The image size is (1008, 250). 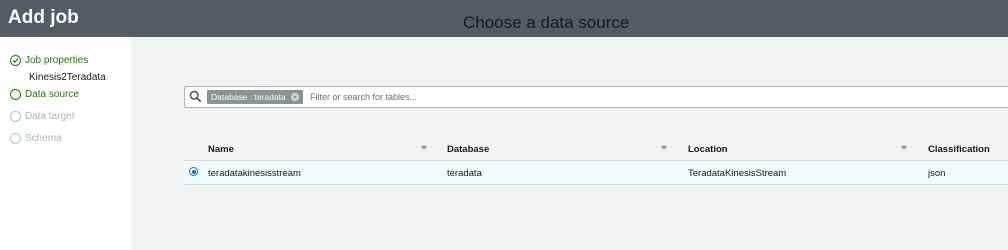 I want to click on step-label: Schema, so click(x=43, y=138).